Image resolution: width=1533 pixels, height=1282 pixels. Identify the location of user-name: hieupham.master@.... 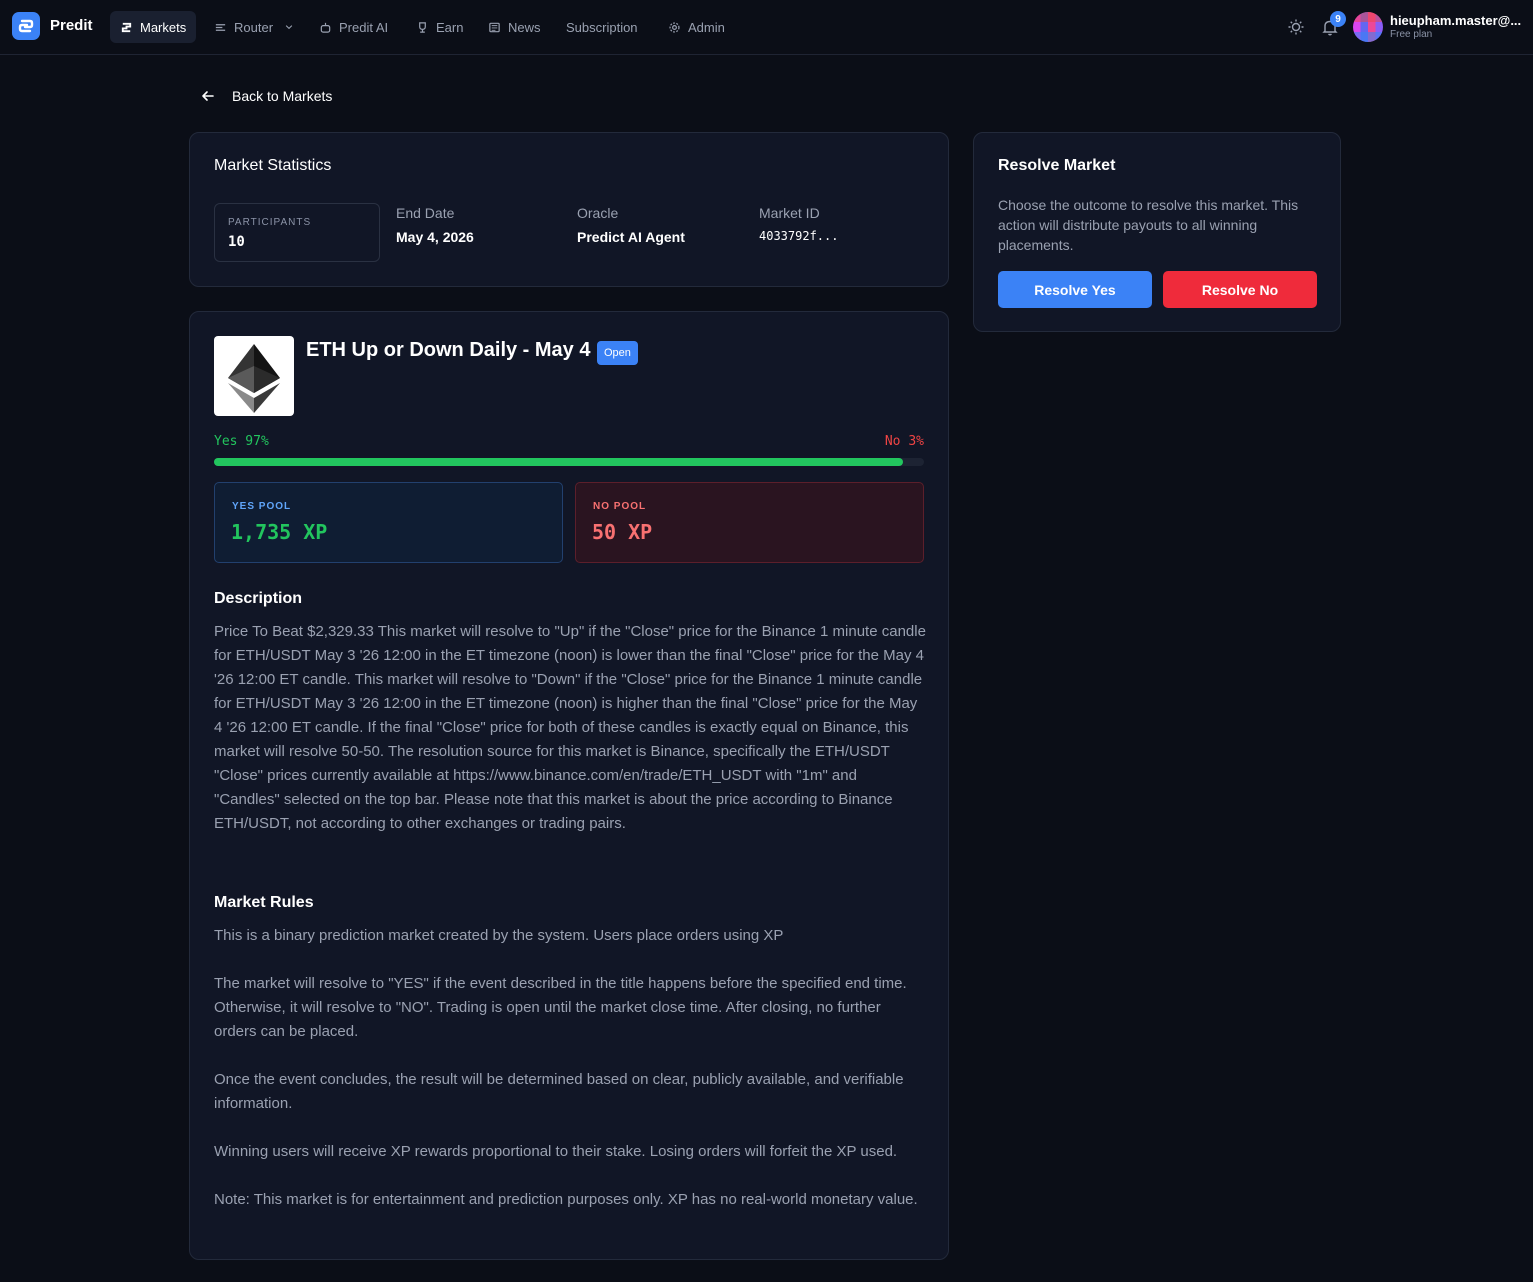
(1455, 20).